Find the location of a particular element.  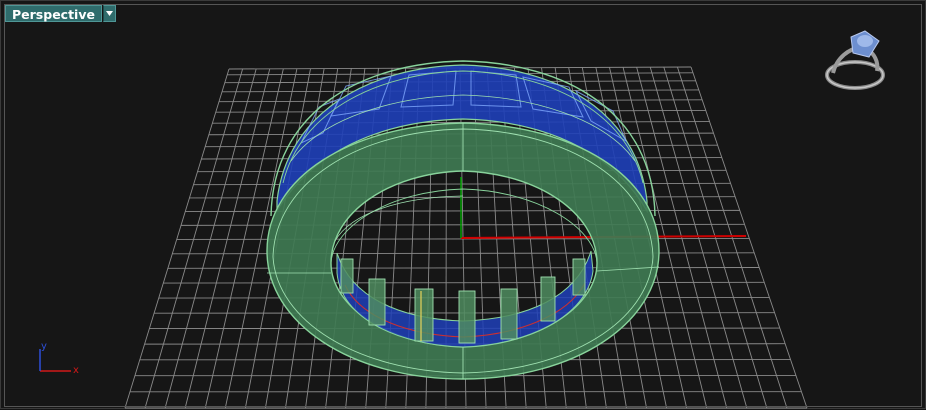

triangle-down-icon is located at coordinates (109, 13).